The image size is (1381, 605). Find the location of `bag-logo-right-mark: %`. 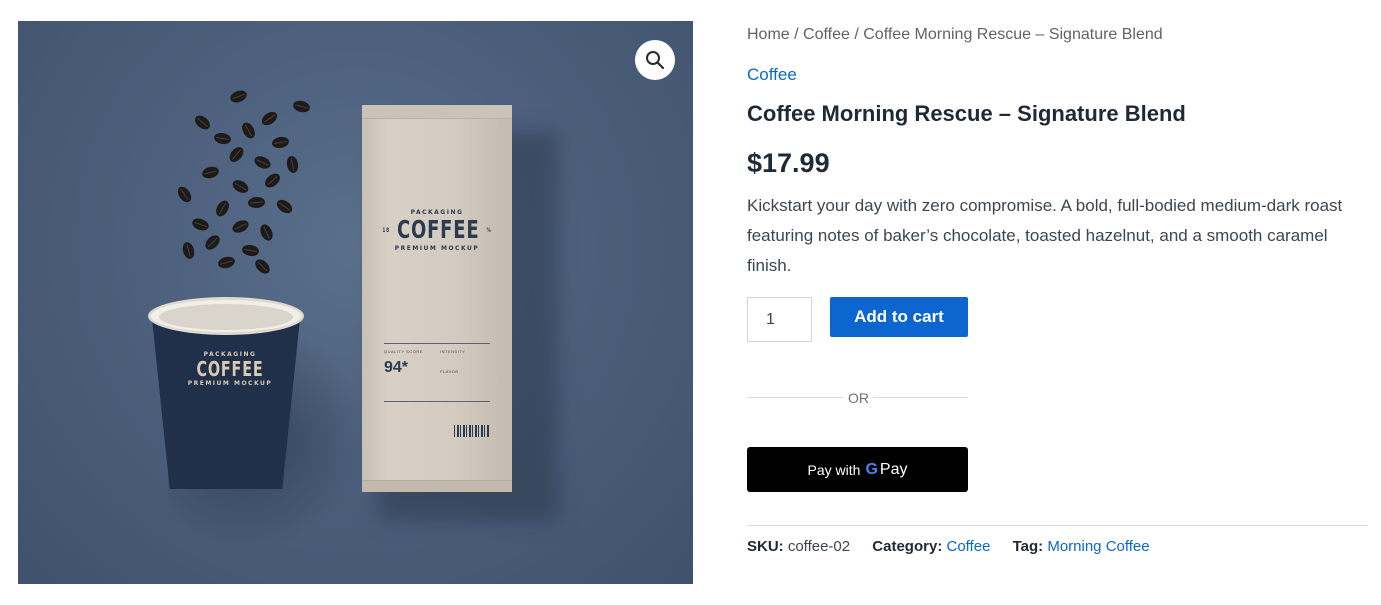

bag-logo-right-mark: % is located at coordinates (489, 230).